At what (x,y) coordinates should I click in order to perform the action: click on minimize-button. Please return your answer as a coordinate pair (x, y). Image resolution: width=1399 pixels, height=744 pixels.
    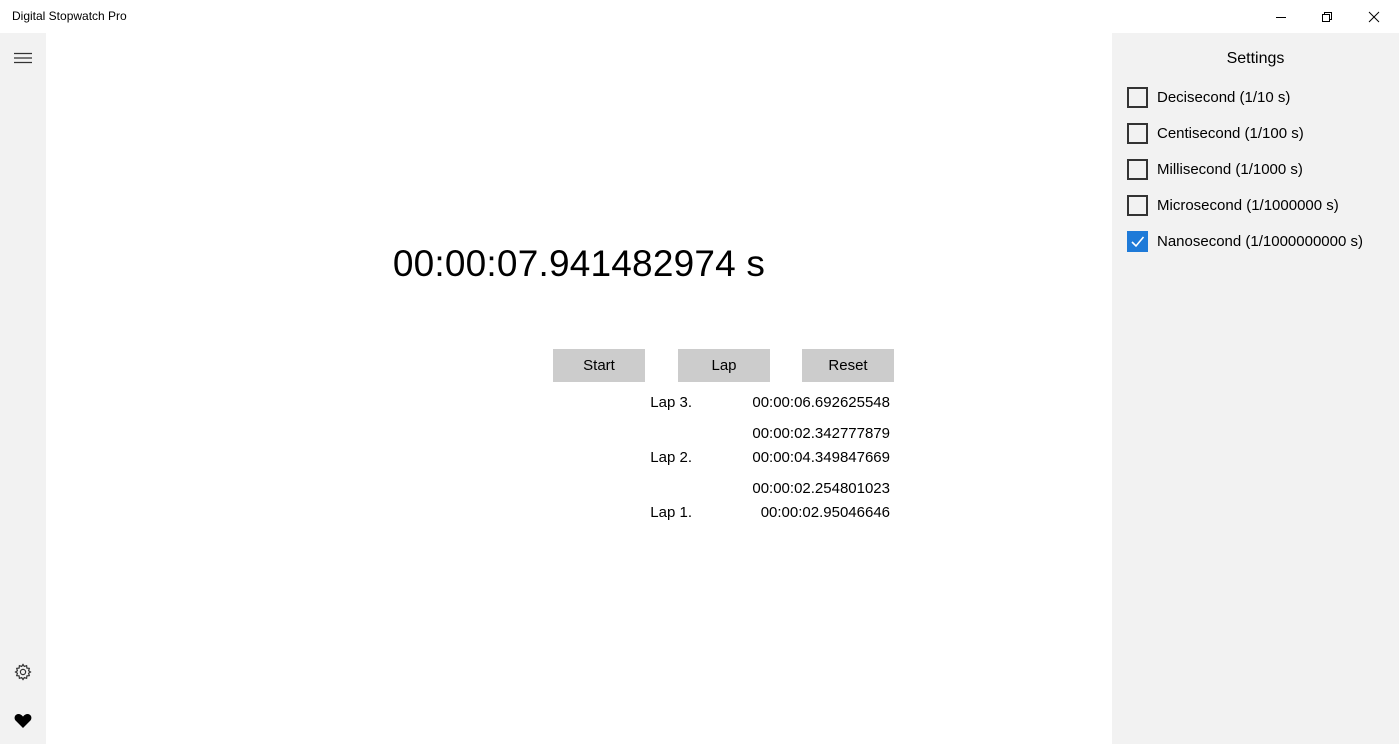
    Looking at the image, I should click on (1281, 16).